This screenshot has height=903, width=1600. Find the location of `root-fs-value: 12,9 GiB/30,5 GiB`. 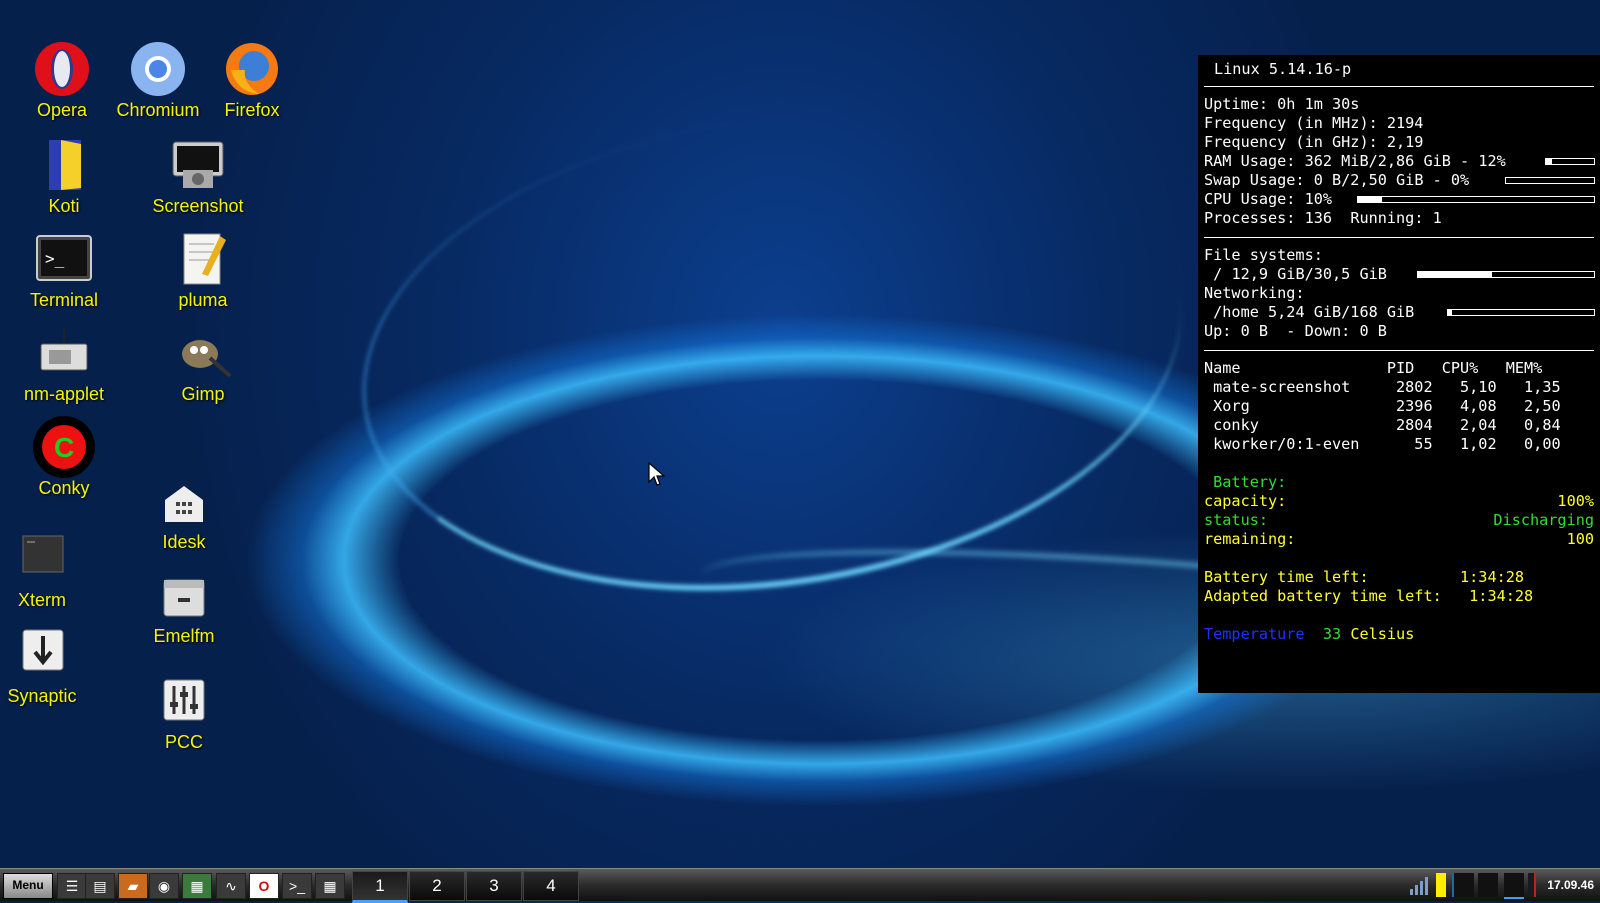

root-fs-value: 12,9 GiB/30,5 GiB is located at coordinates (1309, 274).